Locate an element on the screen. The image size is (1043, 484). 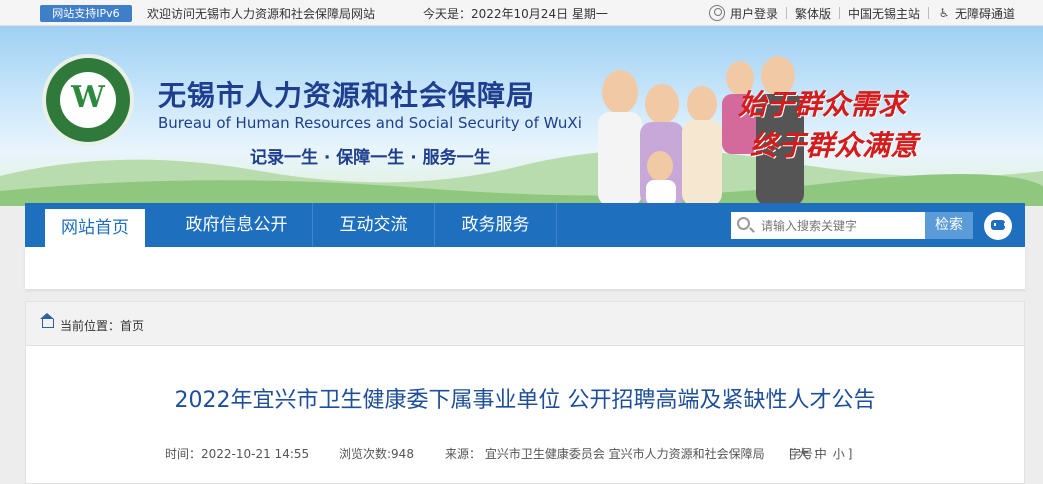
nav-item-interaction: 互动交流 is located at coordinates (374, 225).